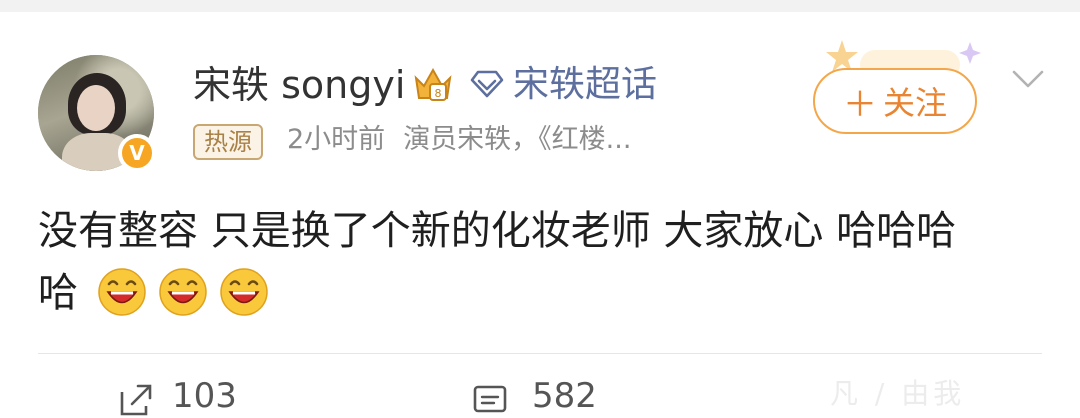 The width and height of the screenshot is (1080, 418). I want to click on chevron-down-icon, so click(1028, 79).